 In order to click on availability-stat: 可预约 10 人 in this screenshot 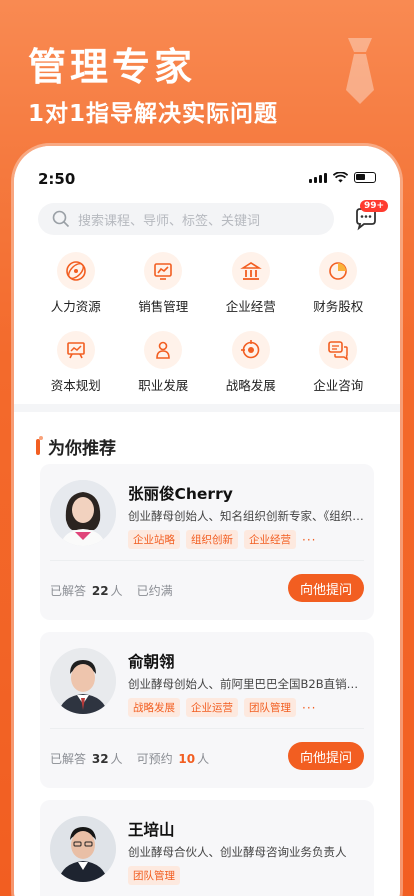, I will do `click(173, 759)`.